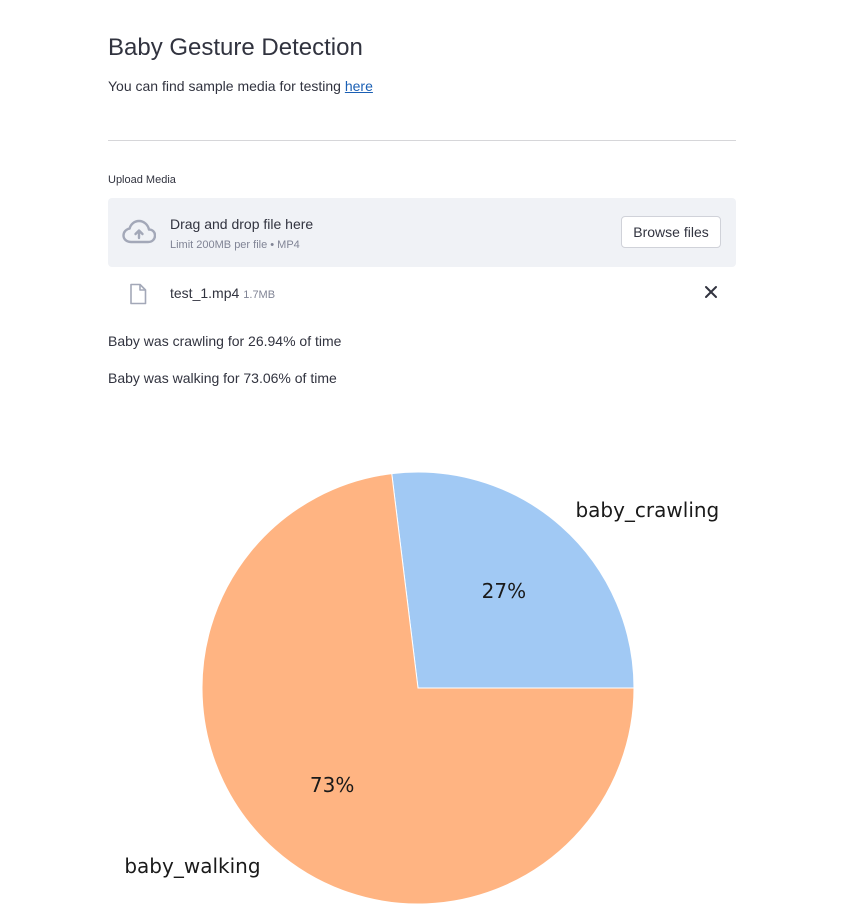  What do you see at coordinates (671, 232) in the screenshot?
I see `browse-files-button: Browse files` at bounding box center [671, 232].